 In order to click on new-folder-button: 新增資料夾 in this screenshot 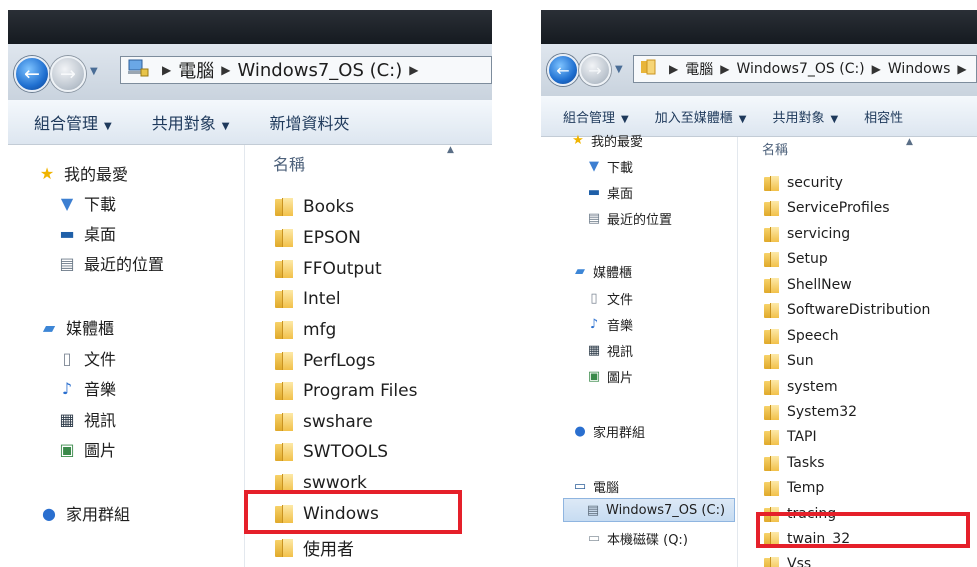, I will do `click(309, 122)`.